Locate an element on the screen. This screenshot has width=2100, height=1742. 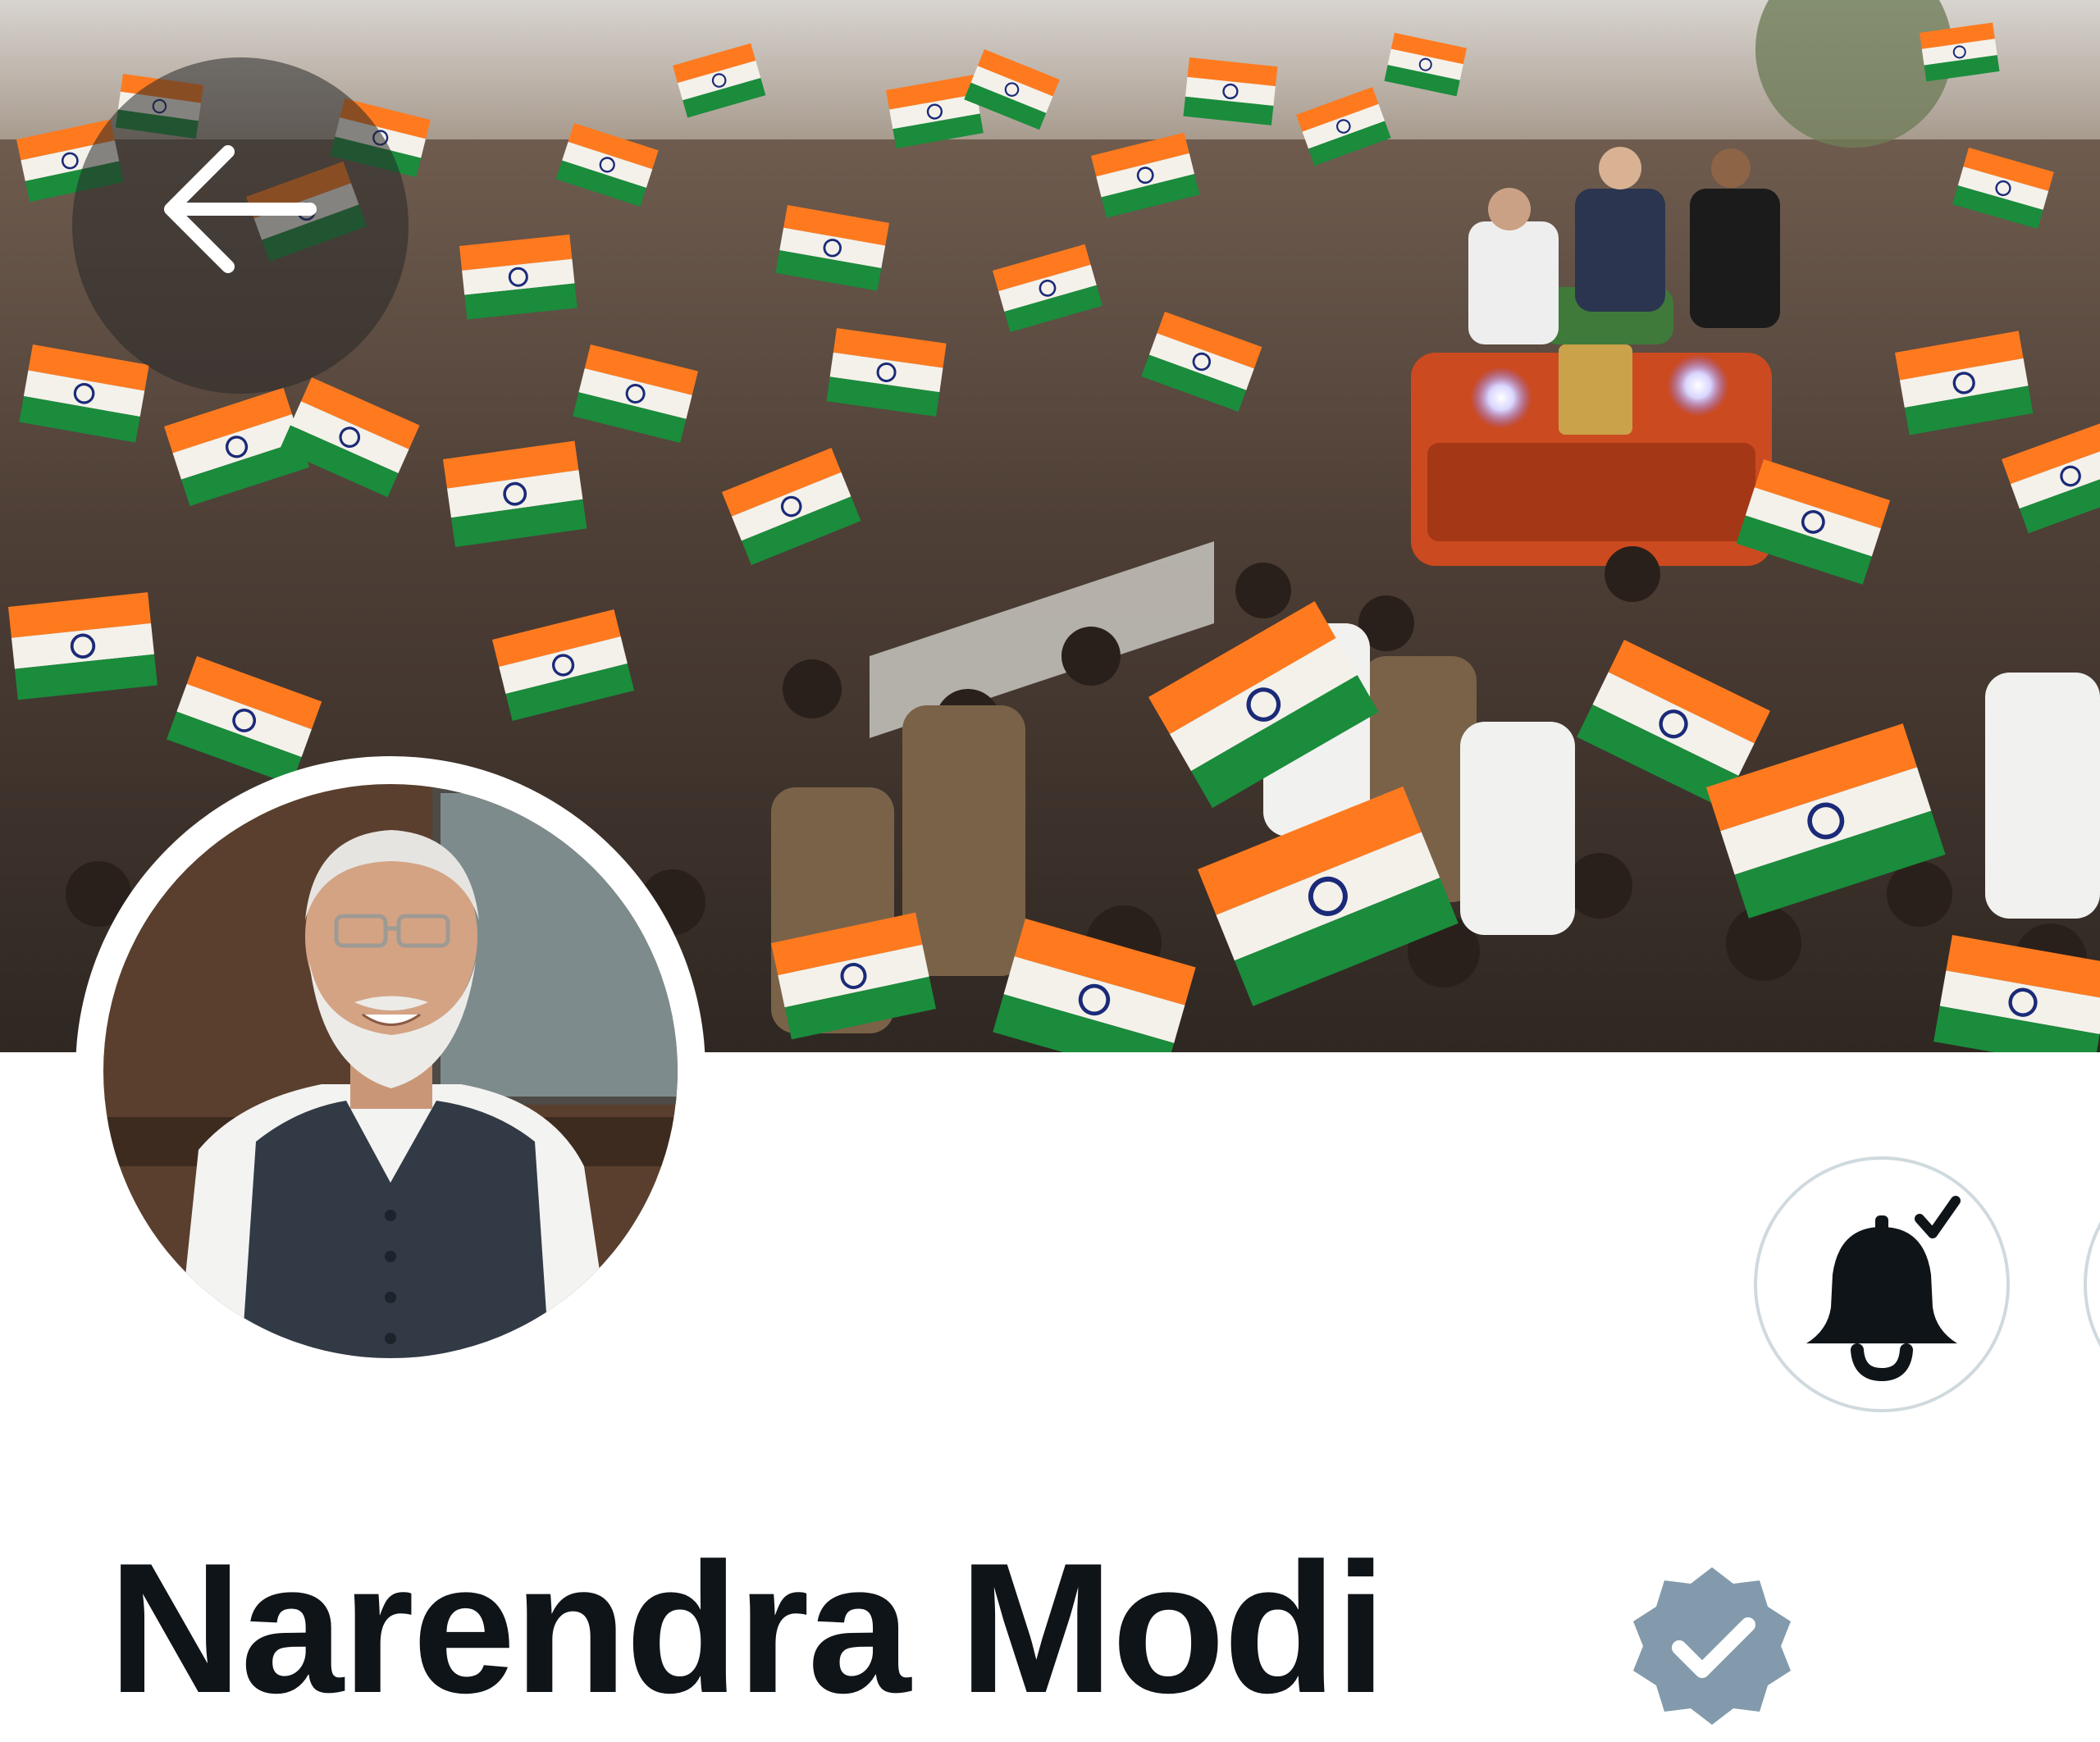
more-options-button is located at coordinates (2092, 1284).